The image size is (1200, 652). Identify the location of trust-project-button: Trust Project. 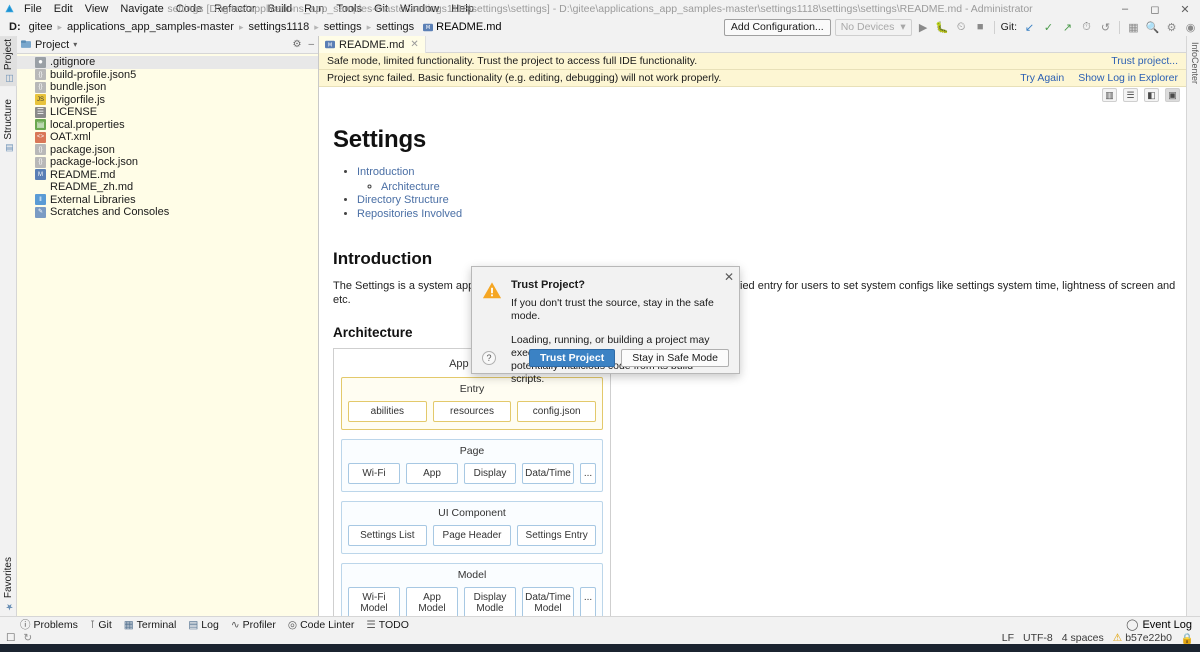
(572, 358).